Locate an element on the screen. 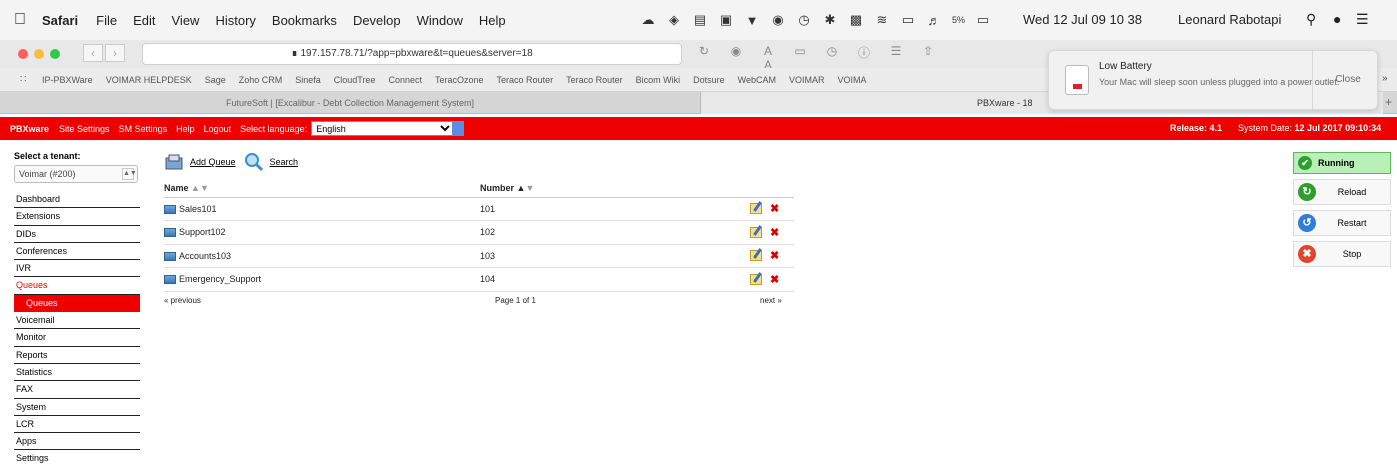 This screenshot has height=466, width=1397. sidebar-item-ivr: IVR is located at coordinates (77, 269).